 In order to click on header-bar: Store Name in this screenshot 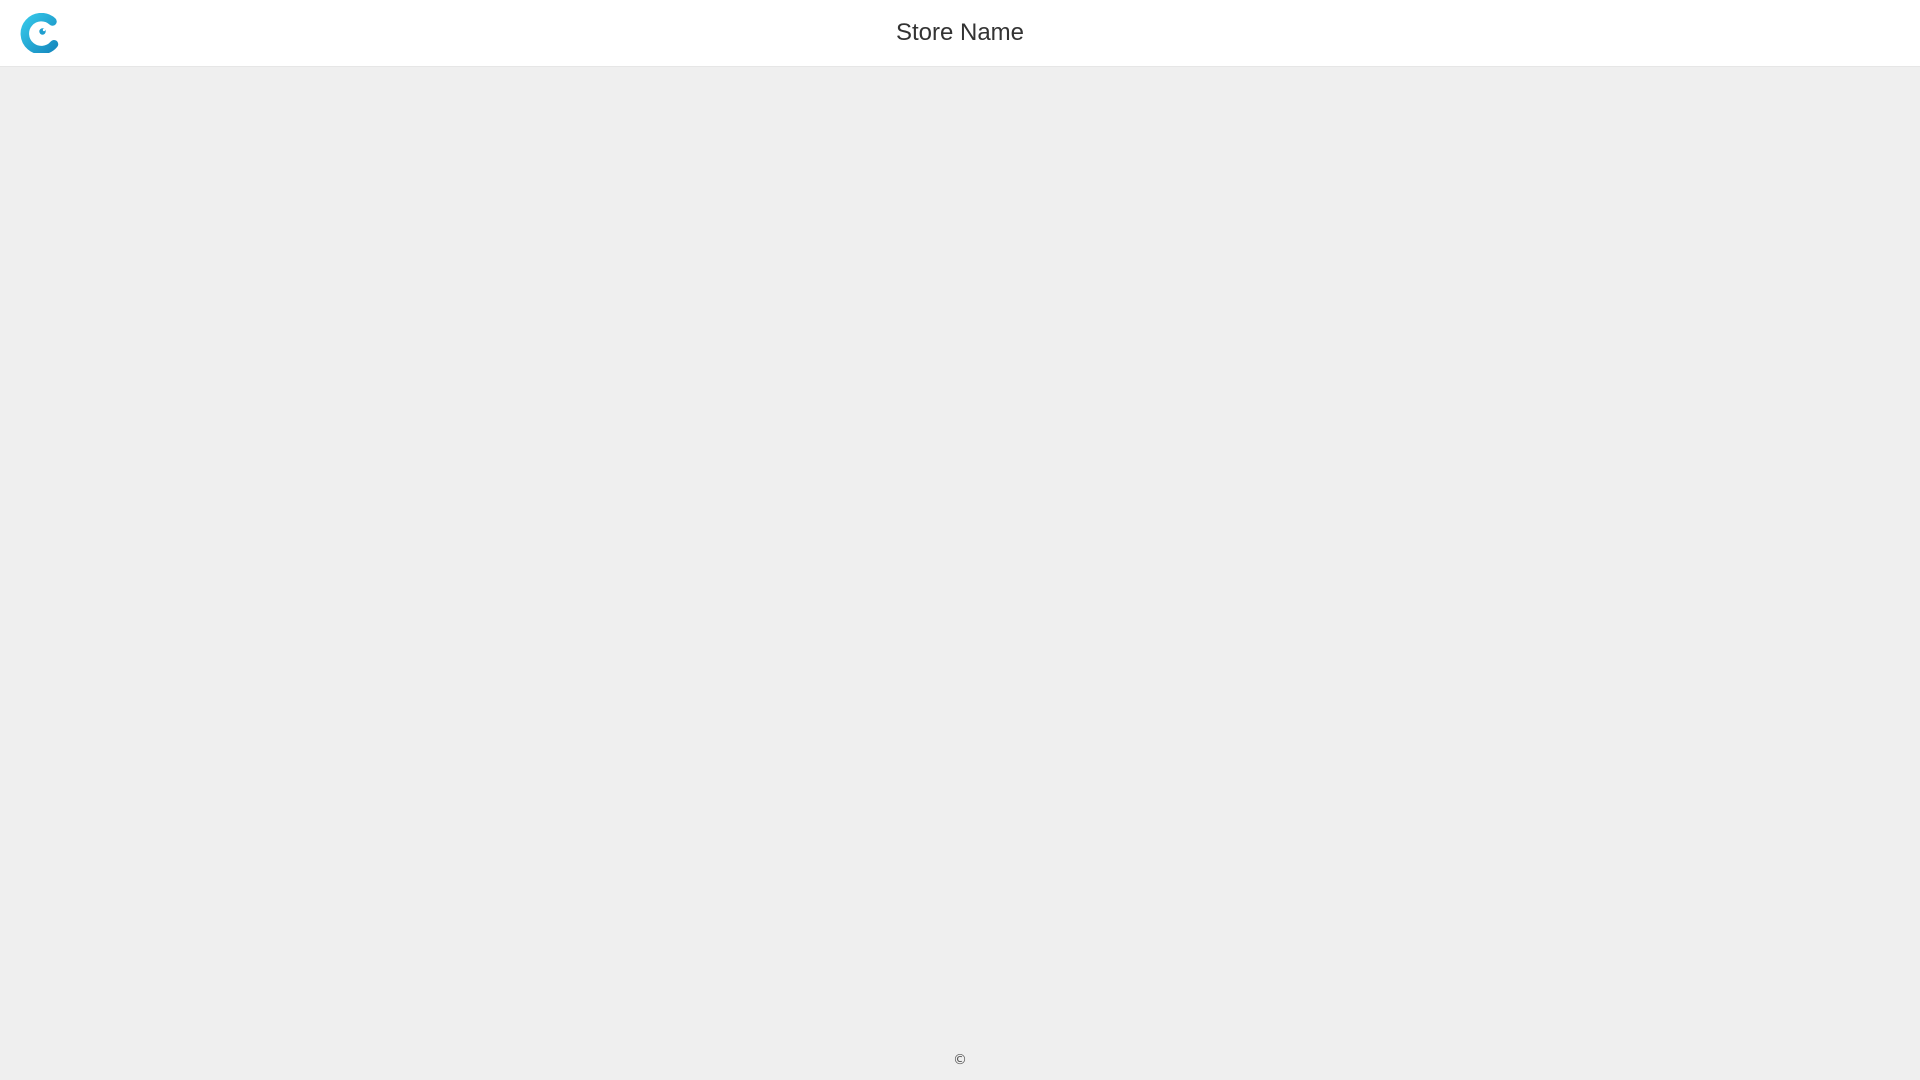, I will do `click(960, 33)`.